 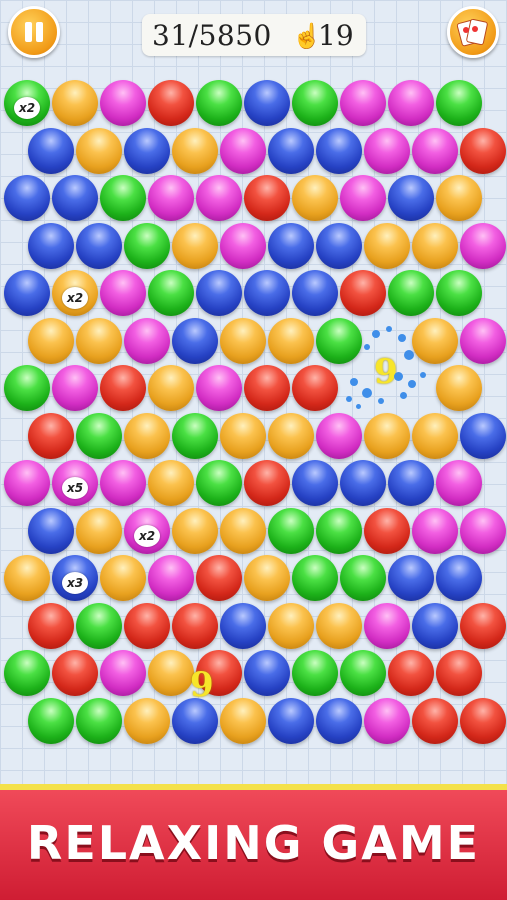 What do you see at coordinates (473, 32) in the screenshot?
I see `cards-button` at bounding box center [473, 32].